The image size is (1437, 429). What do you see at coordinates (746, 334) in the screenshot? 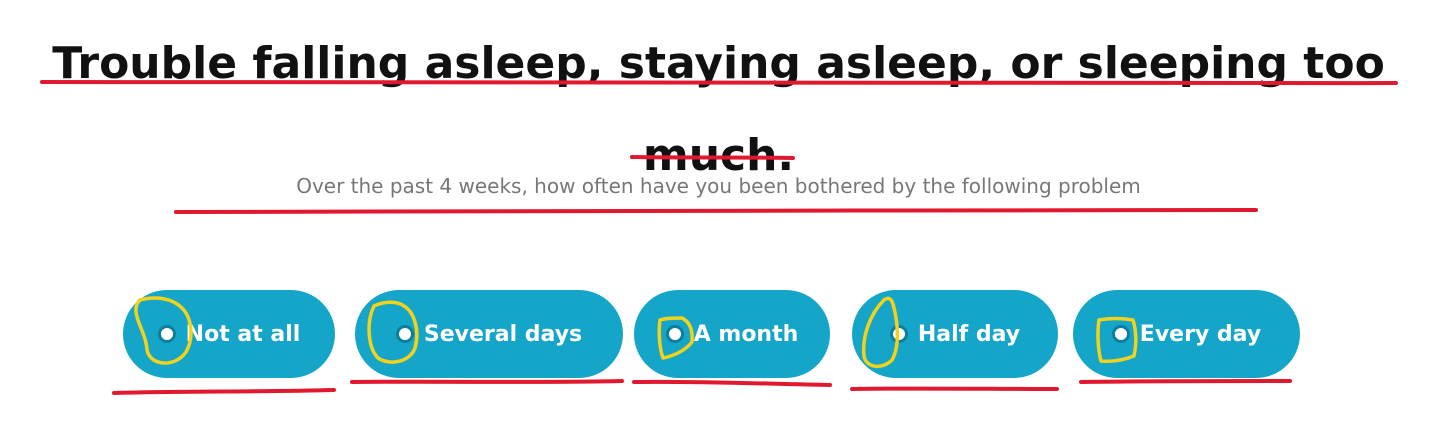
I see `option-label: A month` at bounding box center [746, 334].